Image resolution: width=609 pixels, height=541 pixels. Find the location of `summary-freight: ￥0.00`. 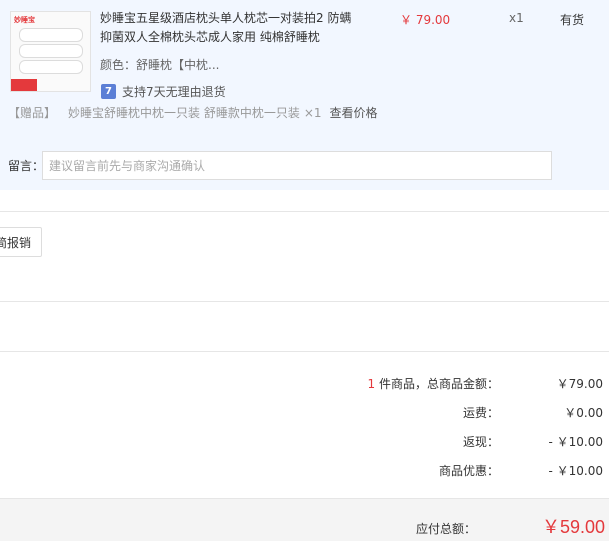

summary-freight: ￥0.00 is located at coordinates (583, 412).